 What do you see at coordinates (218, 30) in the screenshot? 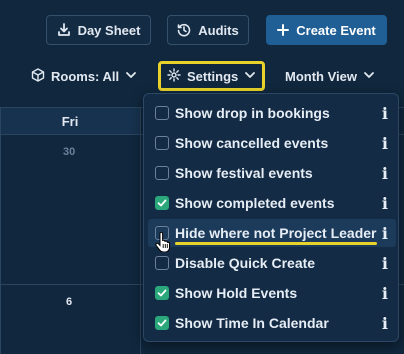
I see `audits-label: Audits` at bounding box center [218, 30].